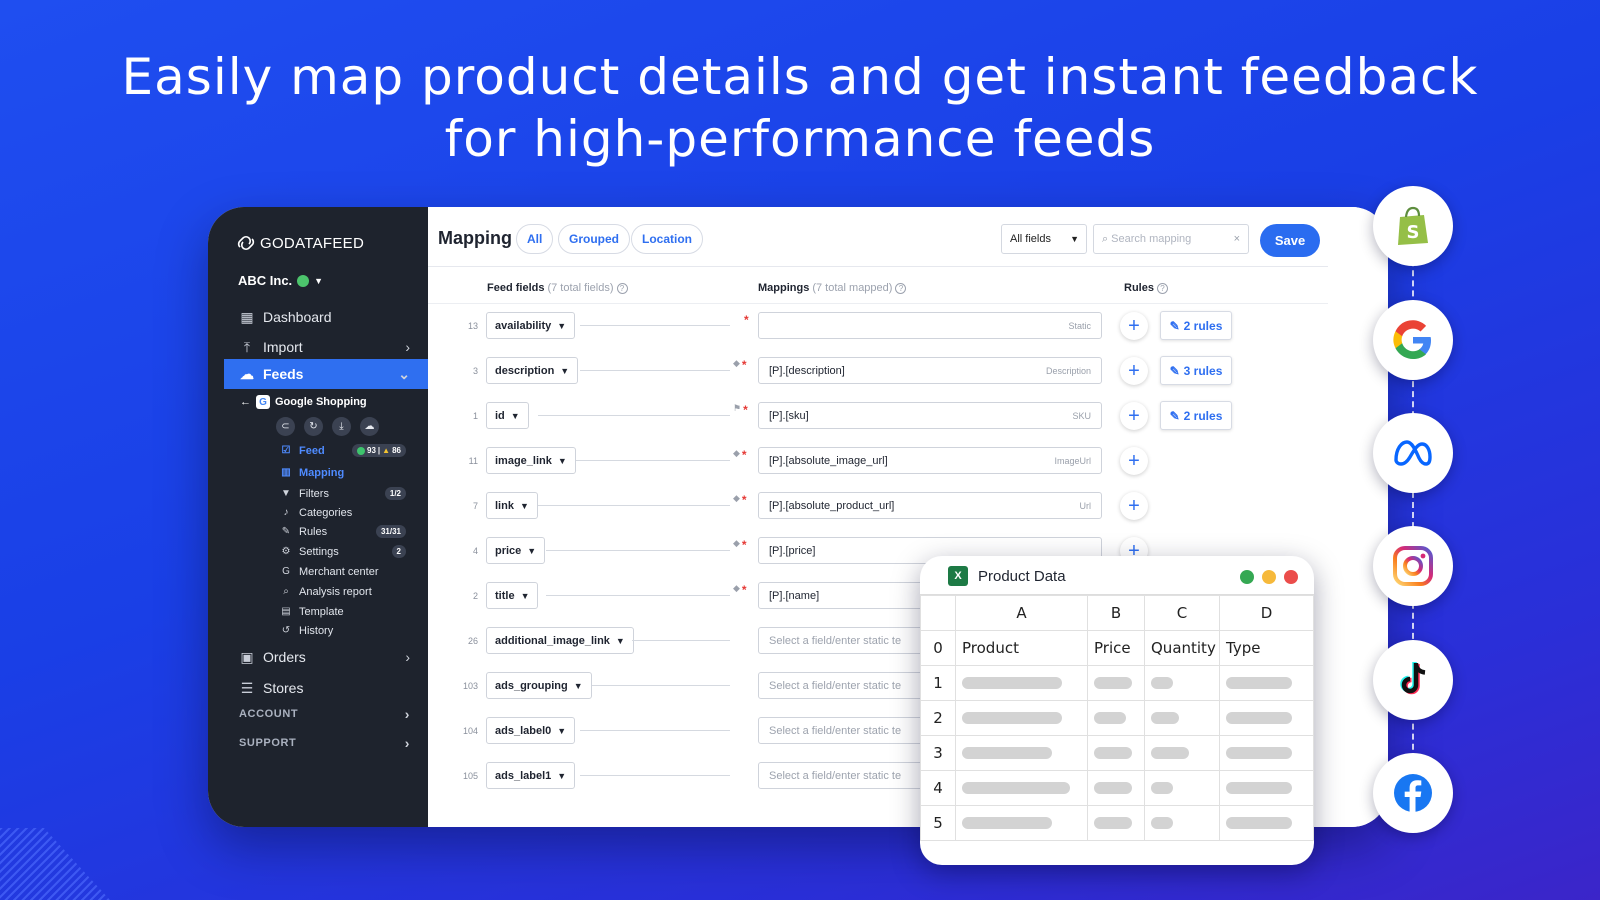  Describe the element at coordinates (1044, 239) in the screenshot. I see `field-filter-select: All fields ▼` at that location.